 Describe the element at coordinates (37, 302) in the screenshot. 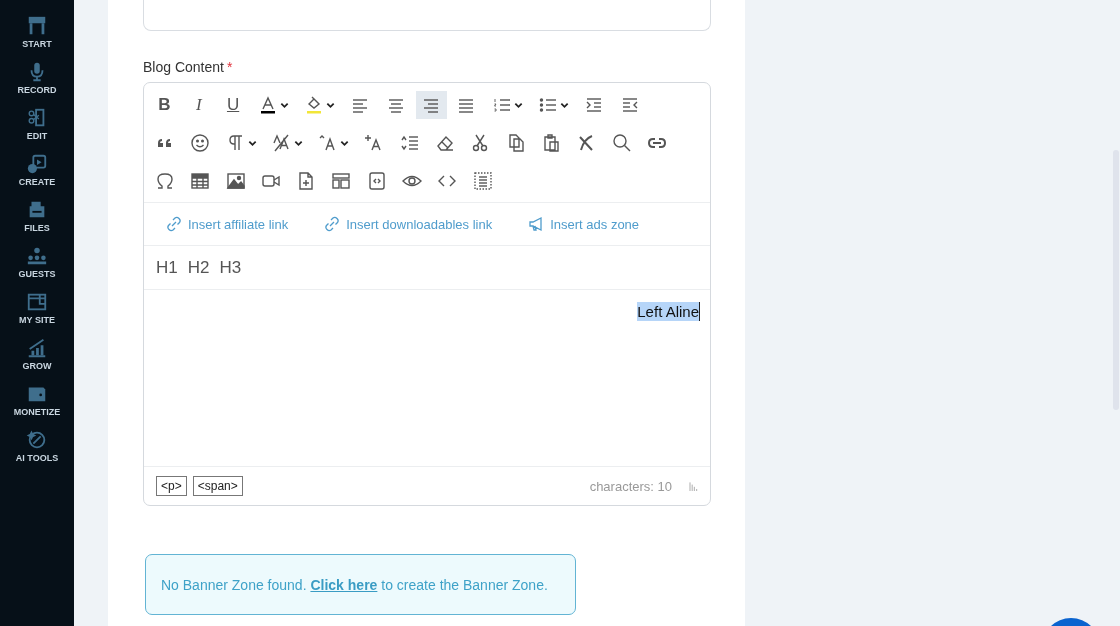

I see `site-nav-icon` at that location.